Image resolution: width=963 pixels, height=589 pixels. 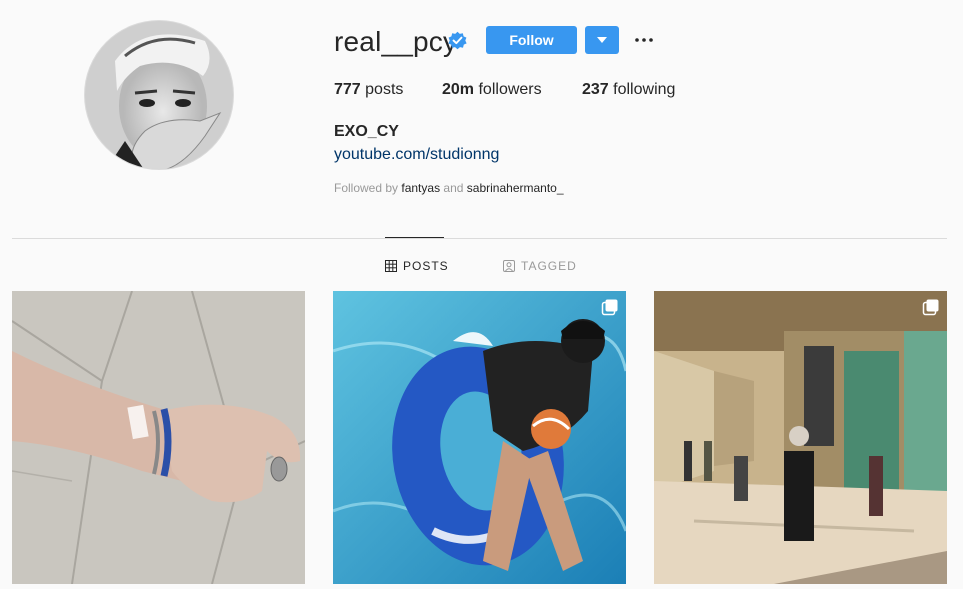 What do you see at coordinates (509, 266) in the screenshot?
I see `tag-portrait-icon` at bounding box center [509, 266].